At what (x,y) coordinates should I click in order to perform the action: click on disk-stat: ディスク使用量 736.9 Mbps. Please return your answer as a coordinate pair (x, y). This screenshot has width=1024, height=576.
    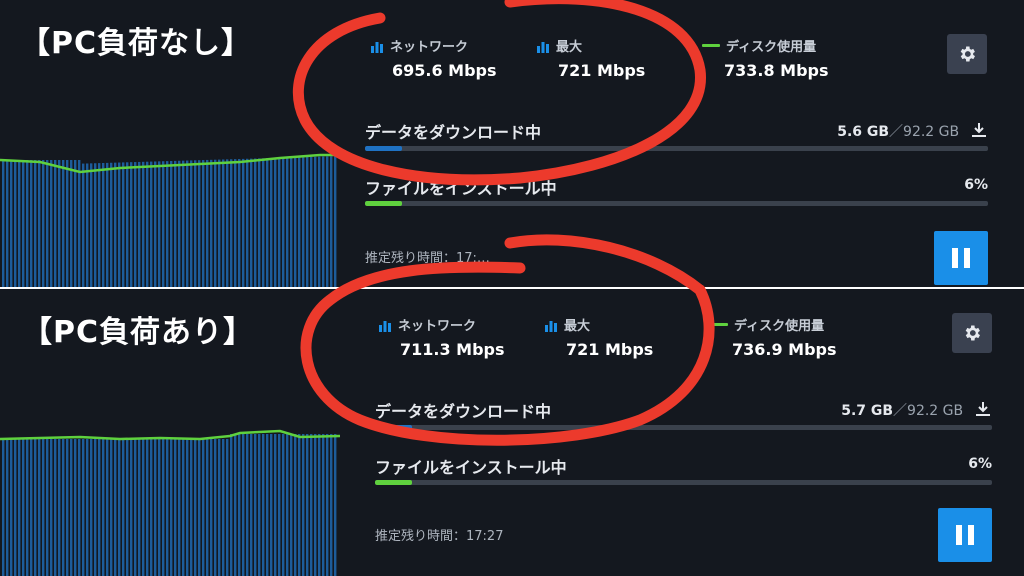
    Looking at the image, I should click on (773, 337).